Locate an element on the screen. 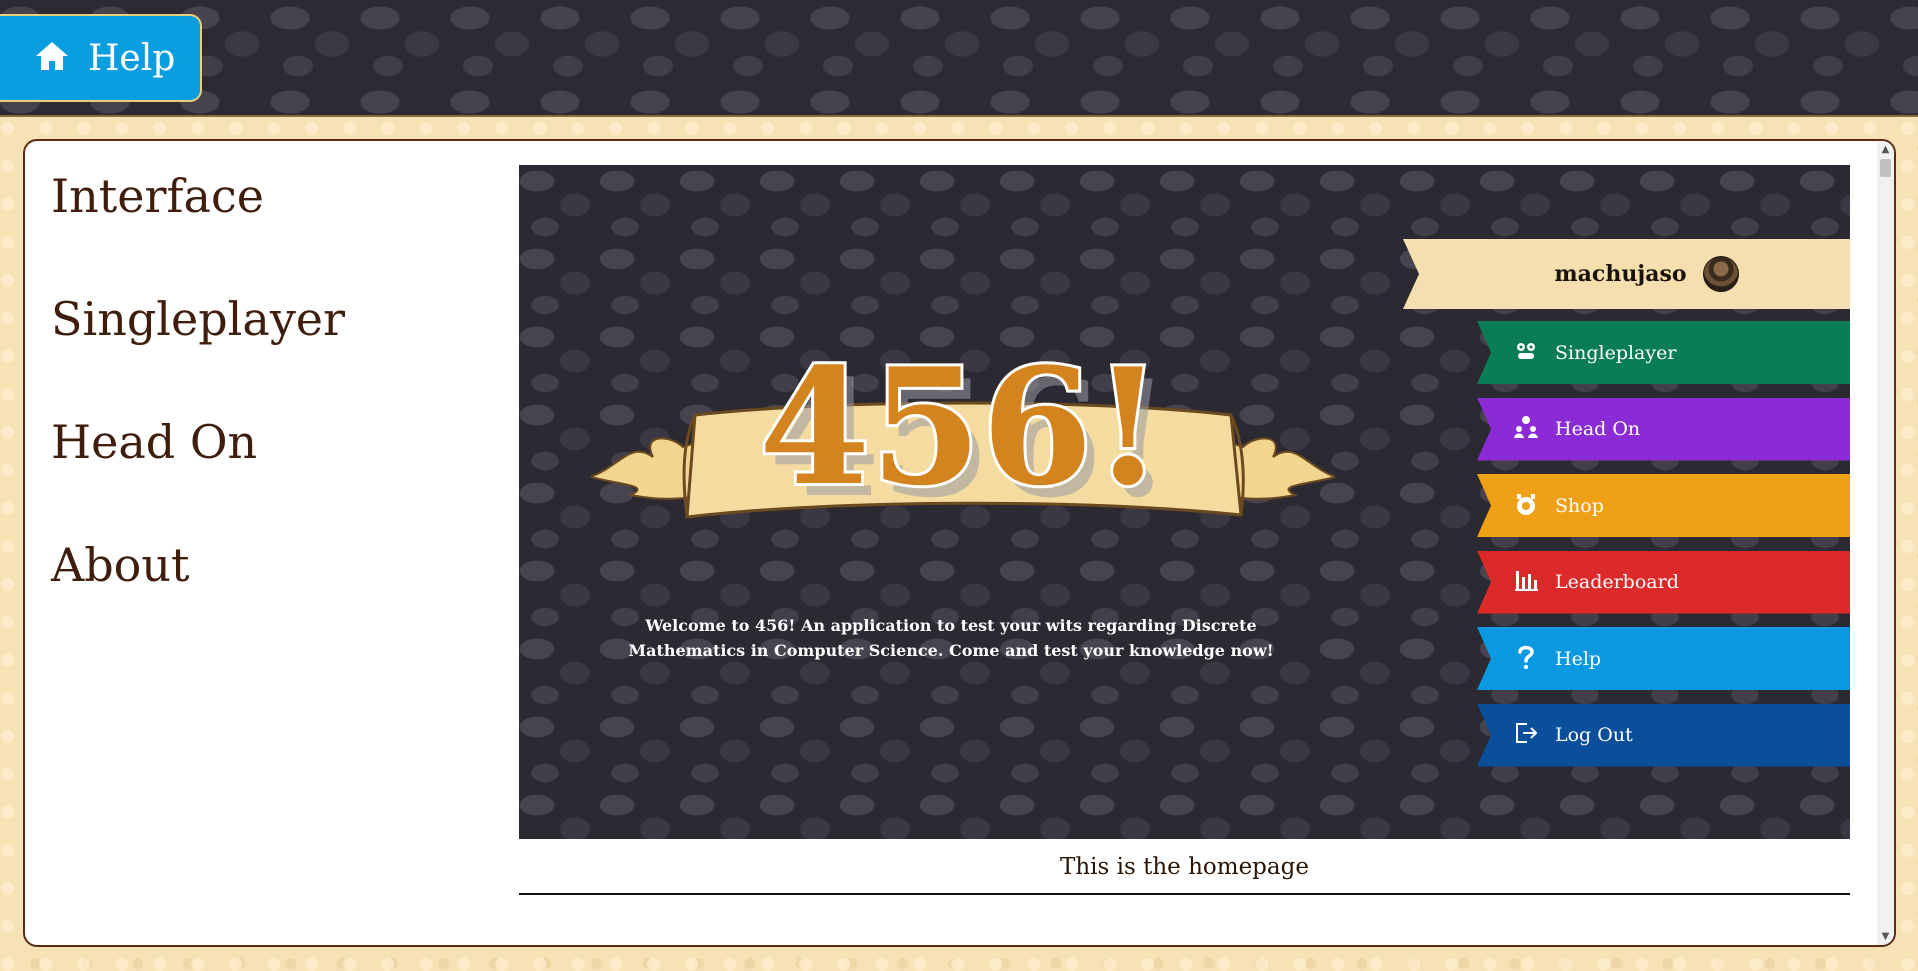  side-nav-singleplayer: Singleplayer is located at coordinates (198, 319).